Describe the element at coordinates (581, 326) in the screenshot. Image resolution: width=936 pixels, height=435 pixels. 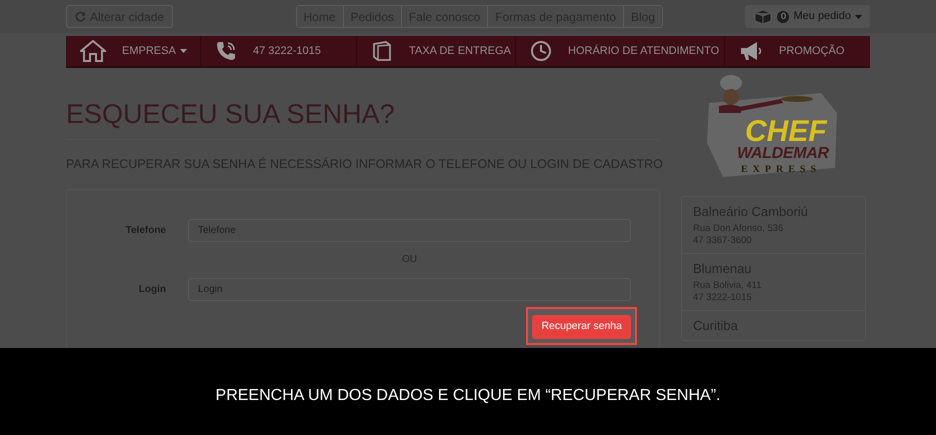
I see `recover-password-button: Recuperar senha` at that location.